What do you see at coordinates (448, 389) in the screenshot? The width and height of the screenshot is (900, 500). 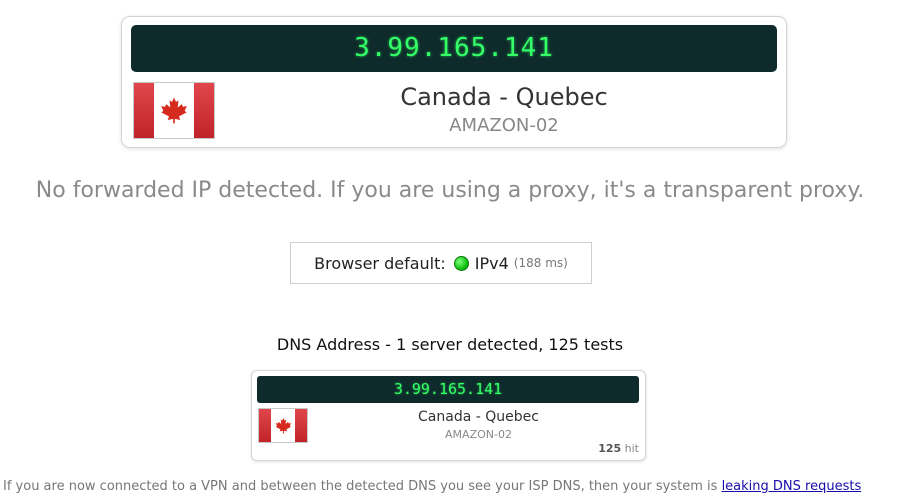 I see `dns-ip-display: 3.99.165.141` at bounding box center [448, 389].